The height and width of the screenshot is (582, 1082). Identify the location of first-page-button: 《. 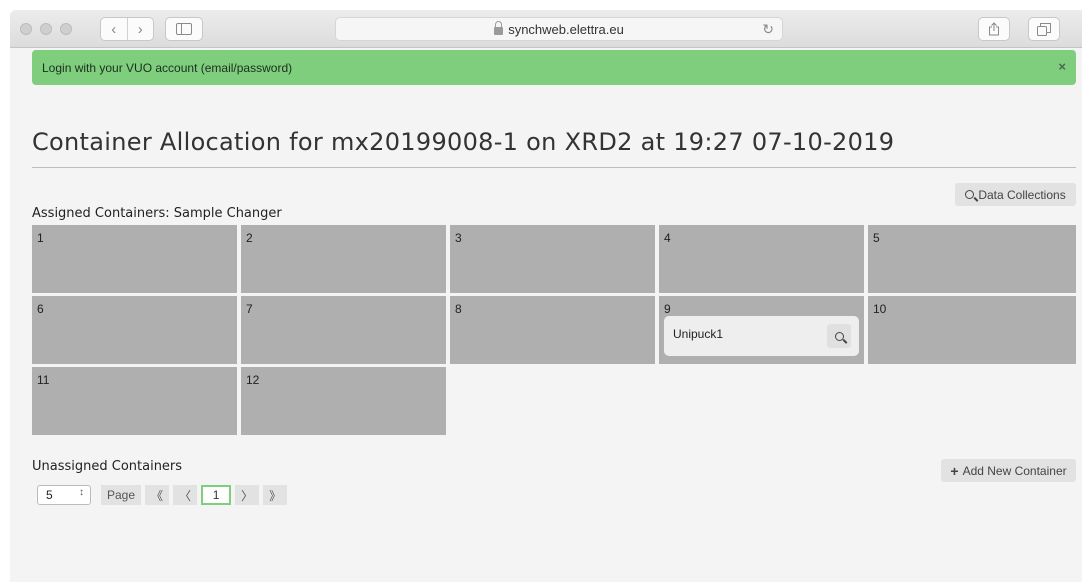
(157, 495).